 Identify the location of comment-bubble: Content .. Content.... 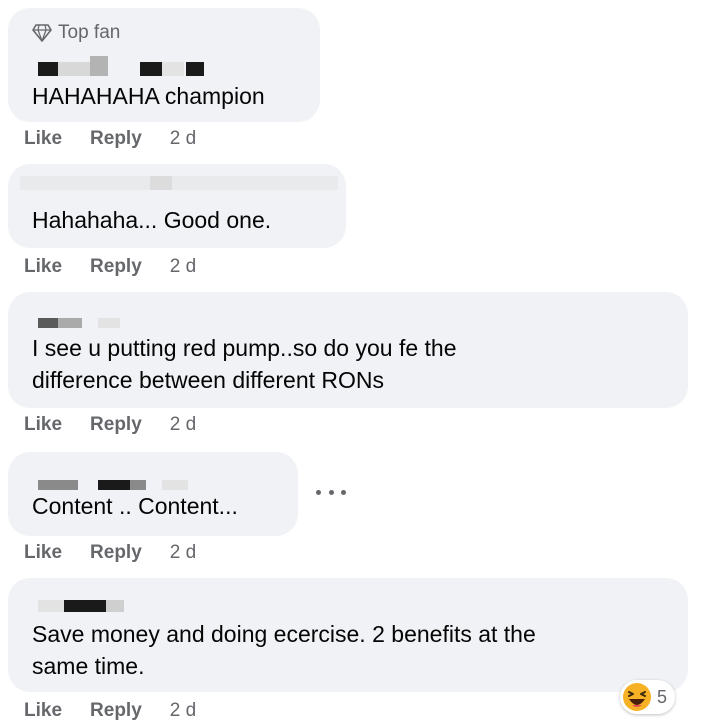
(153, 494).